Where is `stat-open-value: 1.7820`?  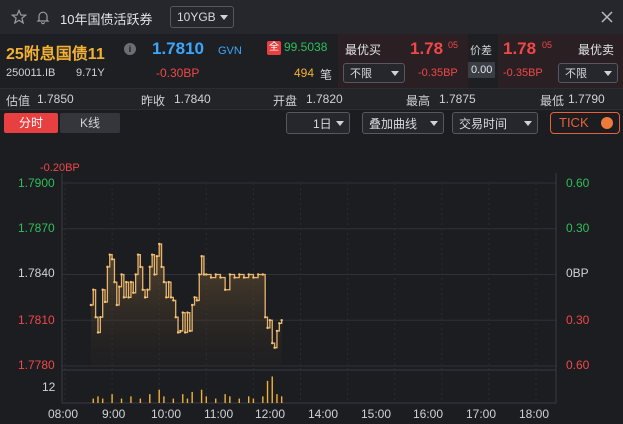 stat-open-value: 1.7820 is located at coordinates (324, 99).